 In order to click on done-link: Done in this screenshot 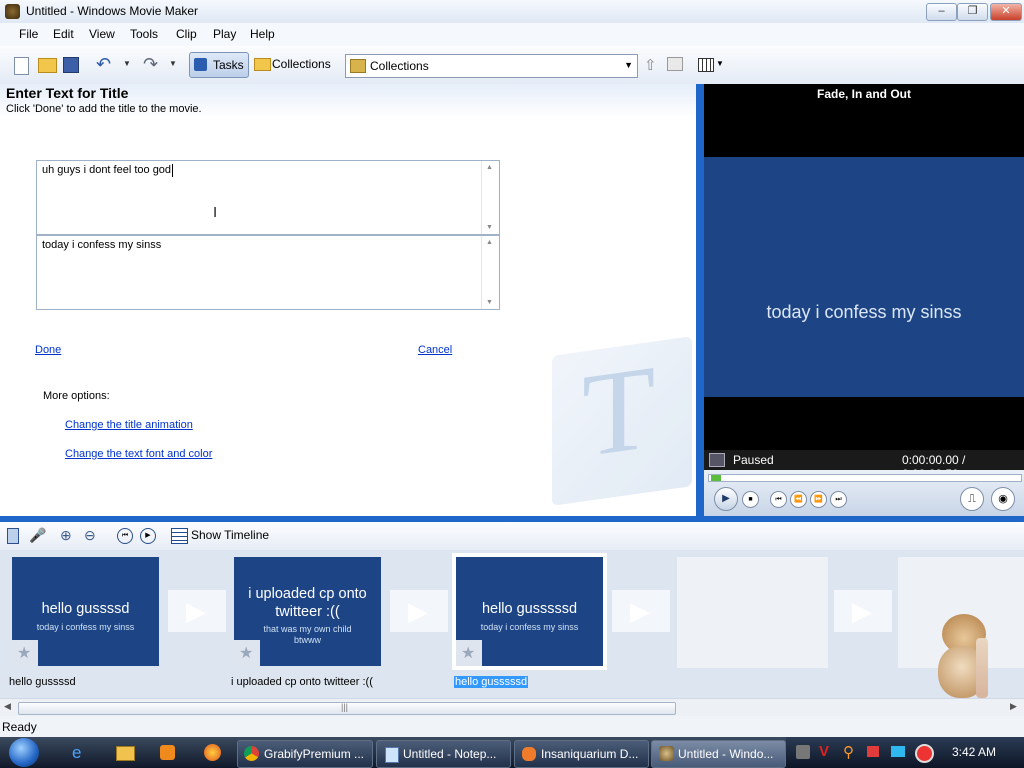, I will do `click(48, 350)`.